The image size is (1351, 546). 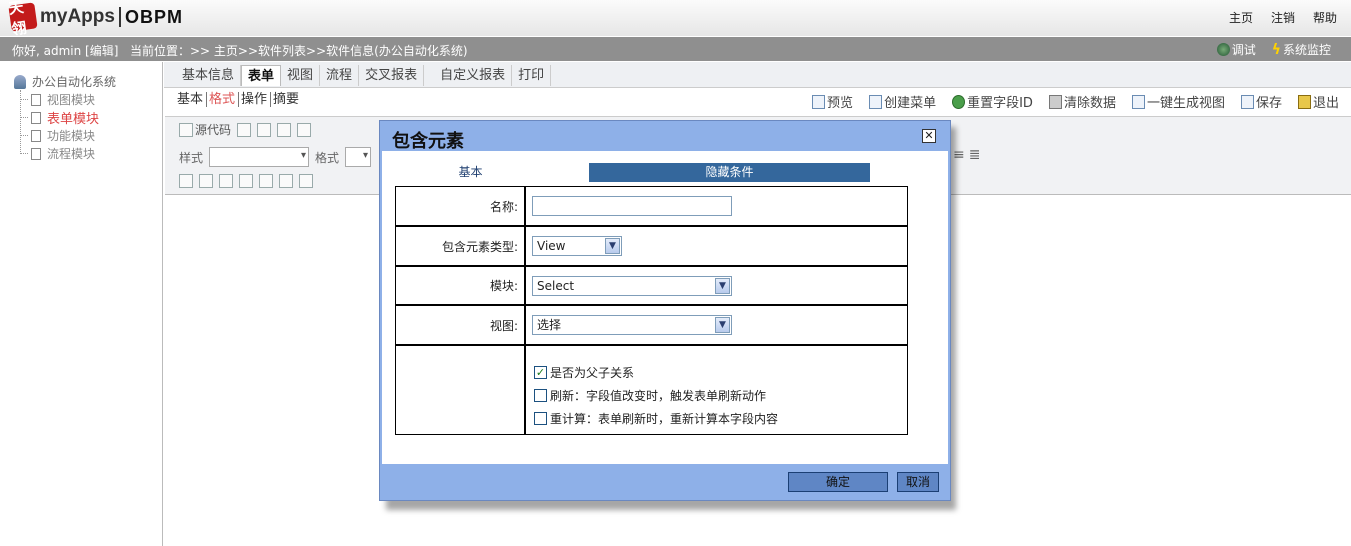 I want to click on reset-icon, so click(x=959, y=101).